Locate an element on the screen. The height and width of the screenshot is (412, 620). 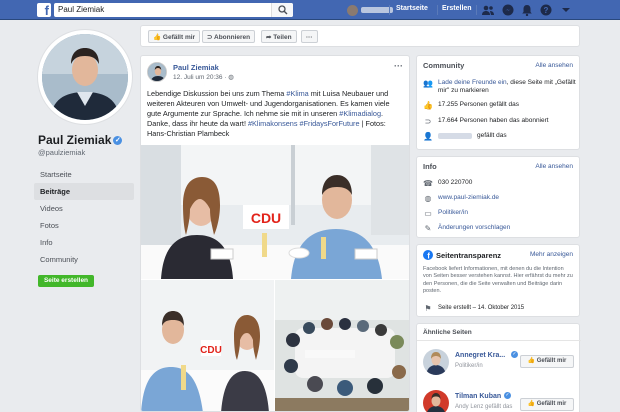
page-nav-item-home: Startseite is located at coordinates (84, 174).